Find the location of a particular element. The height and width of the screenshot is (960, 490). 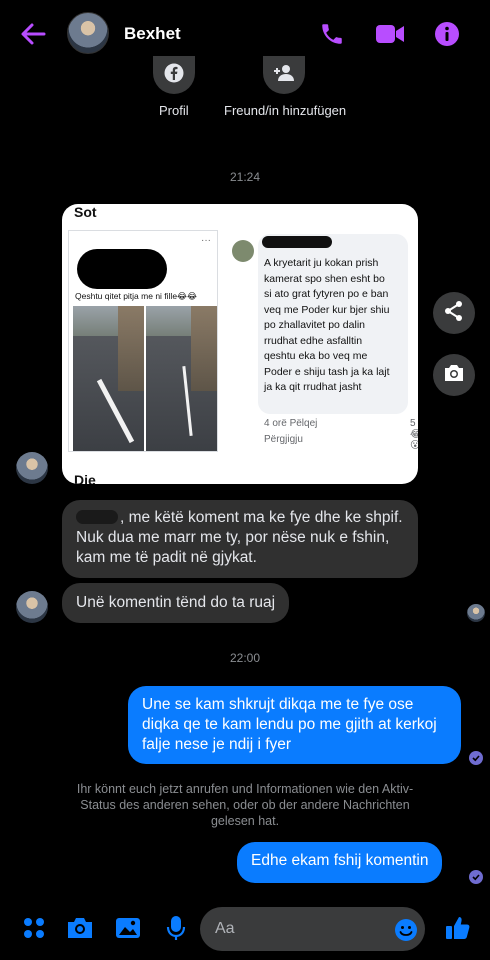

profile-label: Profil is located at coordinates (174, 110).